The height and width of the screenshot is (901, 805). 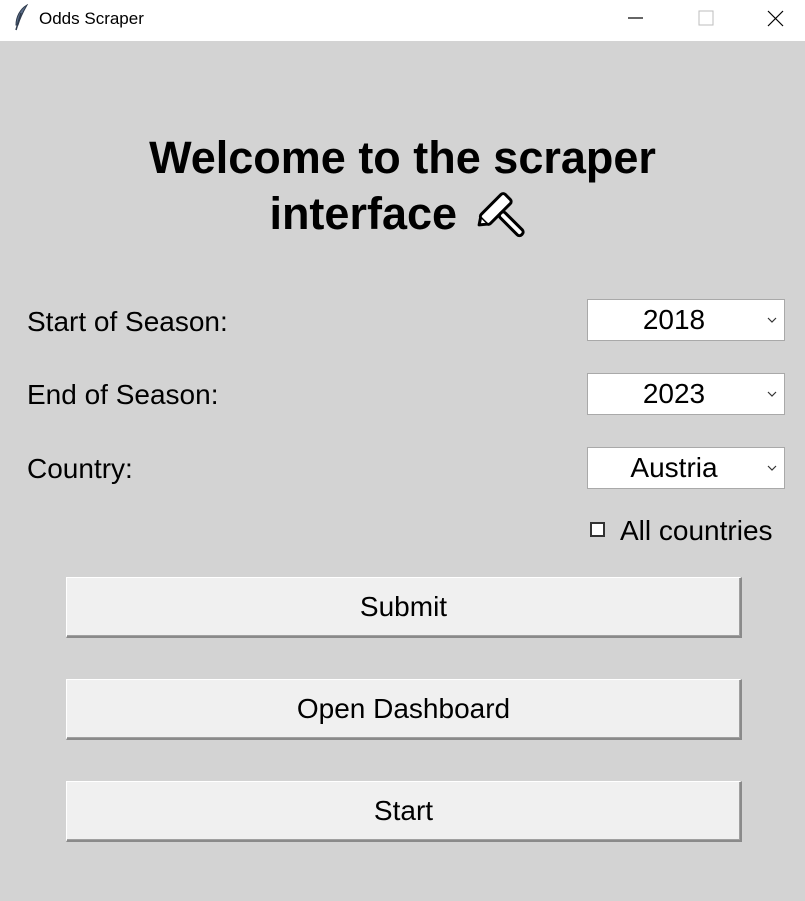 I want to click on start-season-select: 2018, so click(x=686, y=320).